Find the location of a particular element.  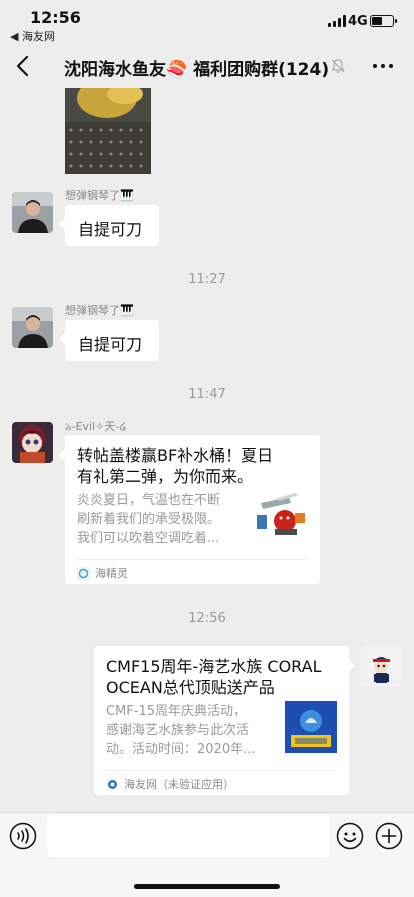

card-title-line: 转帖盖楼赢BF补水桶！夏日 is located at coordinates (175, 455).